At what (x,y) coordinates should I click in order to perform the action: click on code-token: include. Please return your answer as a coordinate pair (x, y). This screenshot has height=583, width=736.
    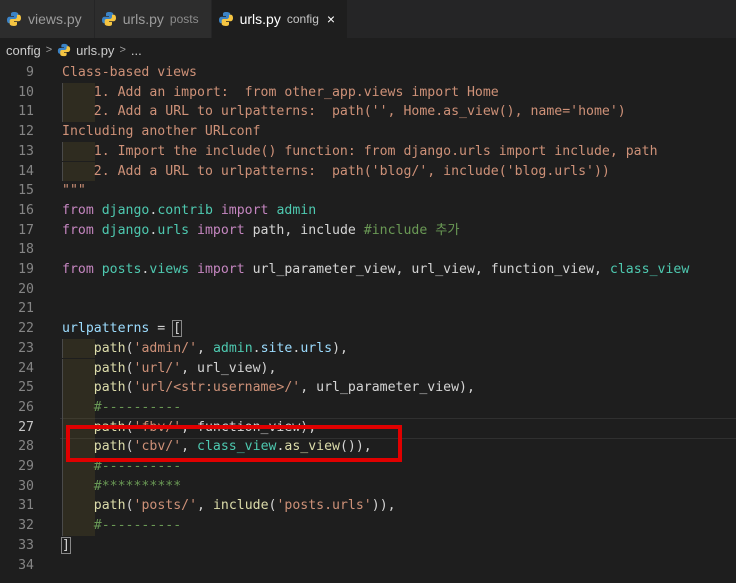
    Looking at the image, I should click on (240, 506).